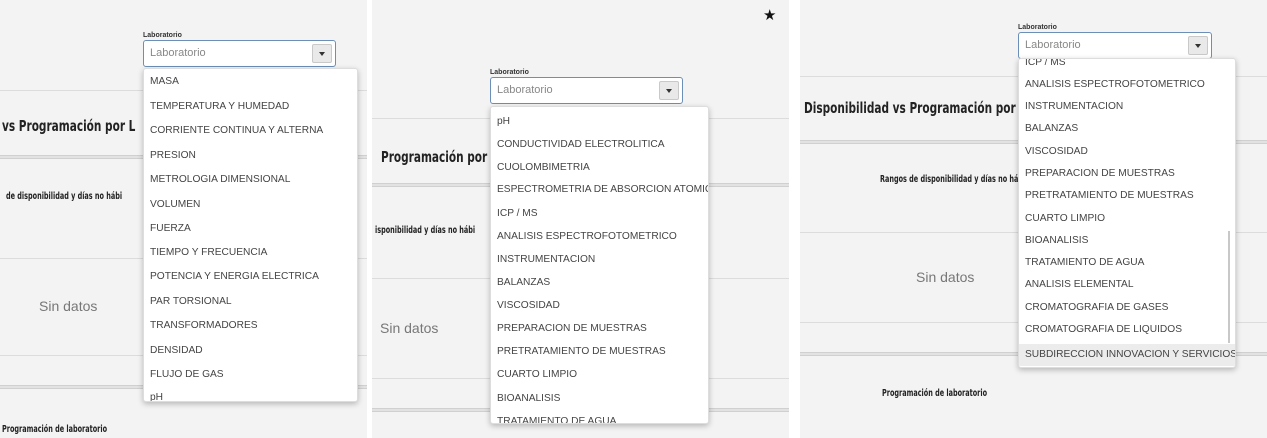  Describe the element at coordinates (581, 144) in the screenshot. I see `dropdown-option: CONDUCTIVIDAD ELECTROLITICA` at that location.